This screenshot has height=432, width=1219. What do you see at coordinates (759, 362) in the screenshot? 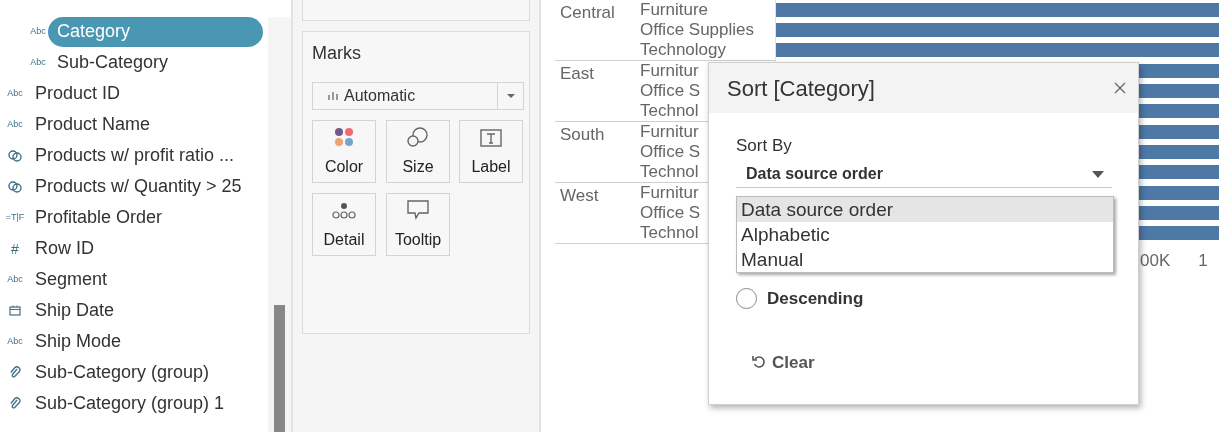
I see `undo-icon` at bounding box center [759, 362].